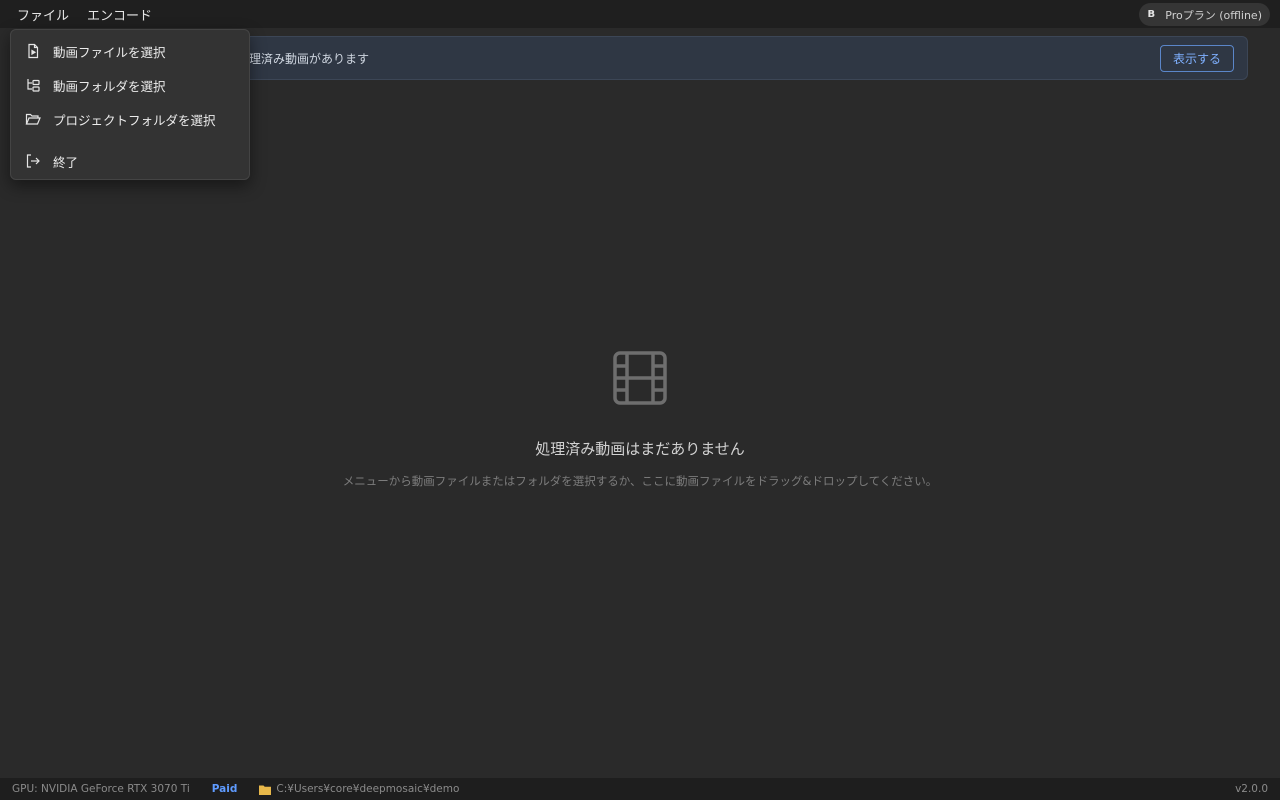 The width and height of the screenshot is (1280, 800). I want to click on menubar: ファイル エンコード B Proプラン (offline), so click(640, 14).